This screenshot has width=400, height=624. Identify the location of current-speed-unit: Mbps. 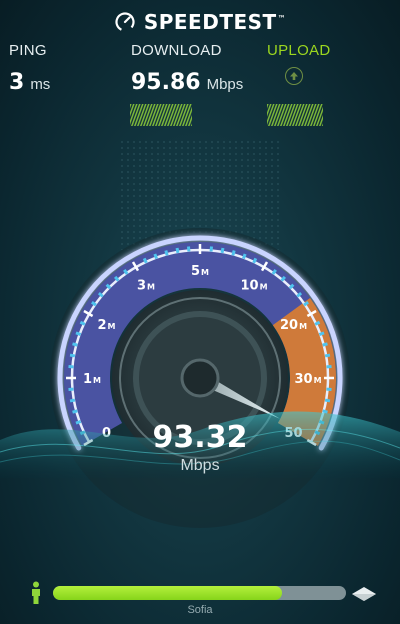
(200, 465).